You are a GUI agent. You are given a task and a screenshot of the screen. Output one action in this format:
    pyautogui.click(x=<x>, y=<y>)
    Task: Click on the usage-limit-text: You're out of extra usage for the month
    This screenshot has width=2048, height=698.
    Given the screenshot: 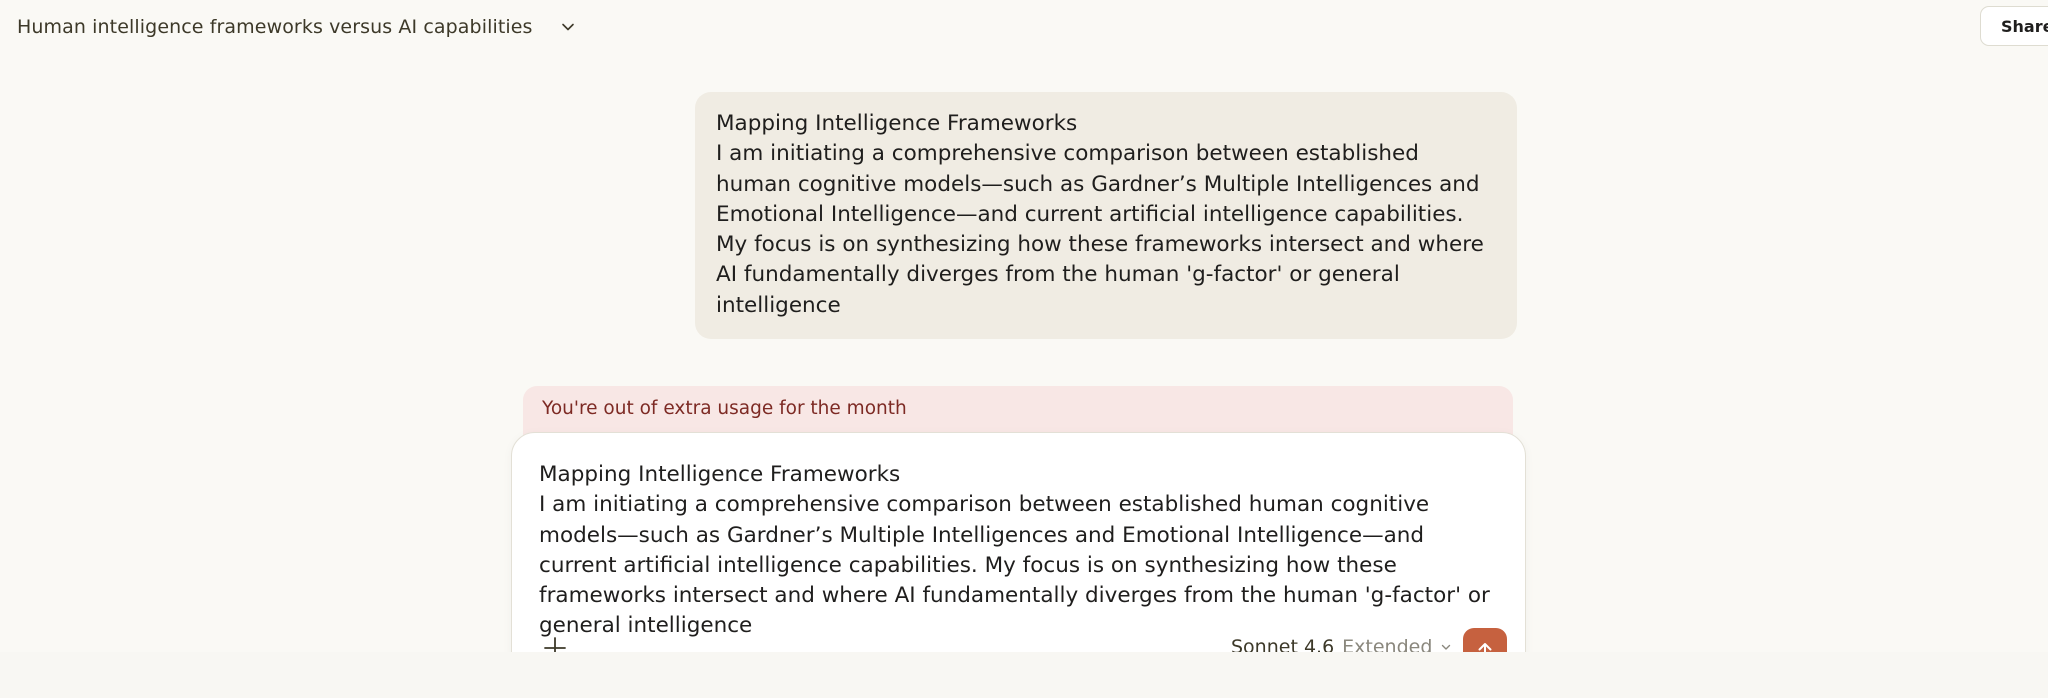 What is the action you would take?
    pyautogui.click(x=724, y=408)
    